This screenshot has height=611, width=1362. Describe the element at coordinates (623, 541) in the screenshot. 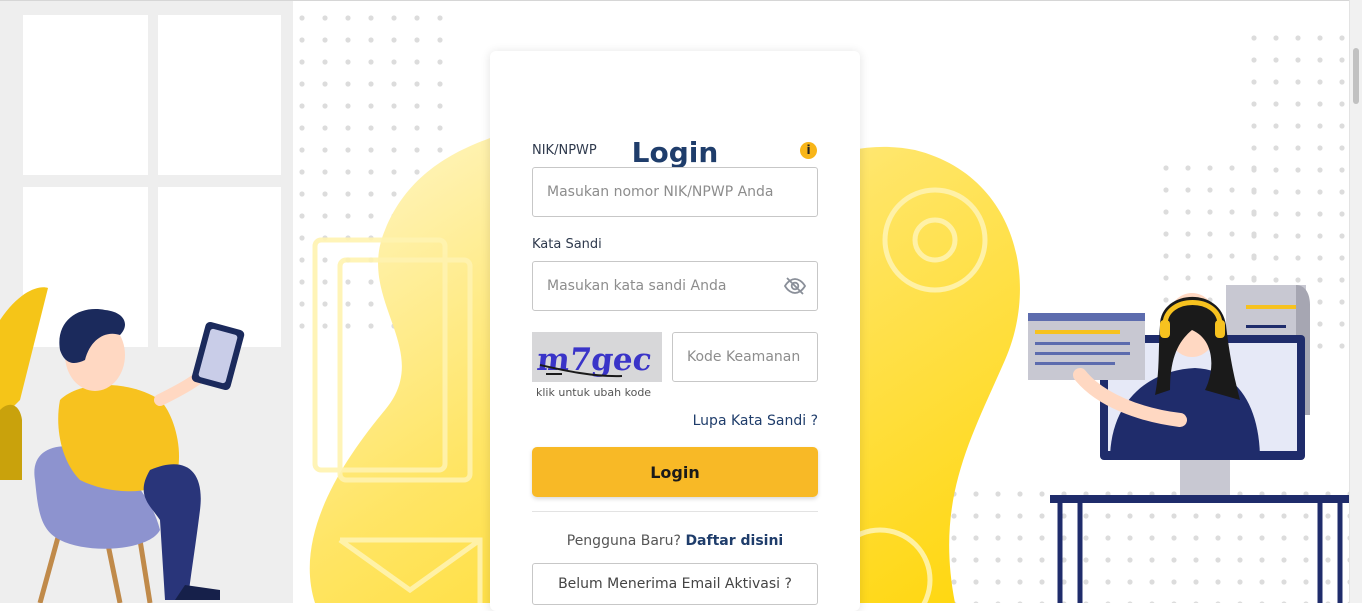

I see `new-user-text: Pengguna Baru?` at that location.